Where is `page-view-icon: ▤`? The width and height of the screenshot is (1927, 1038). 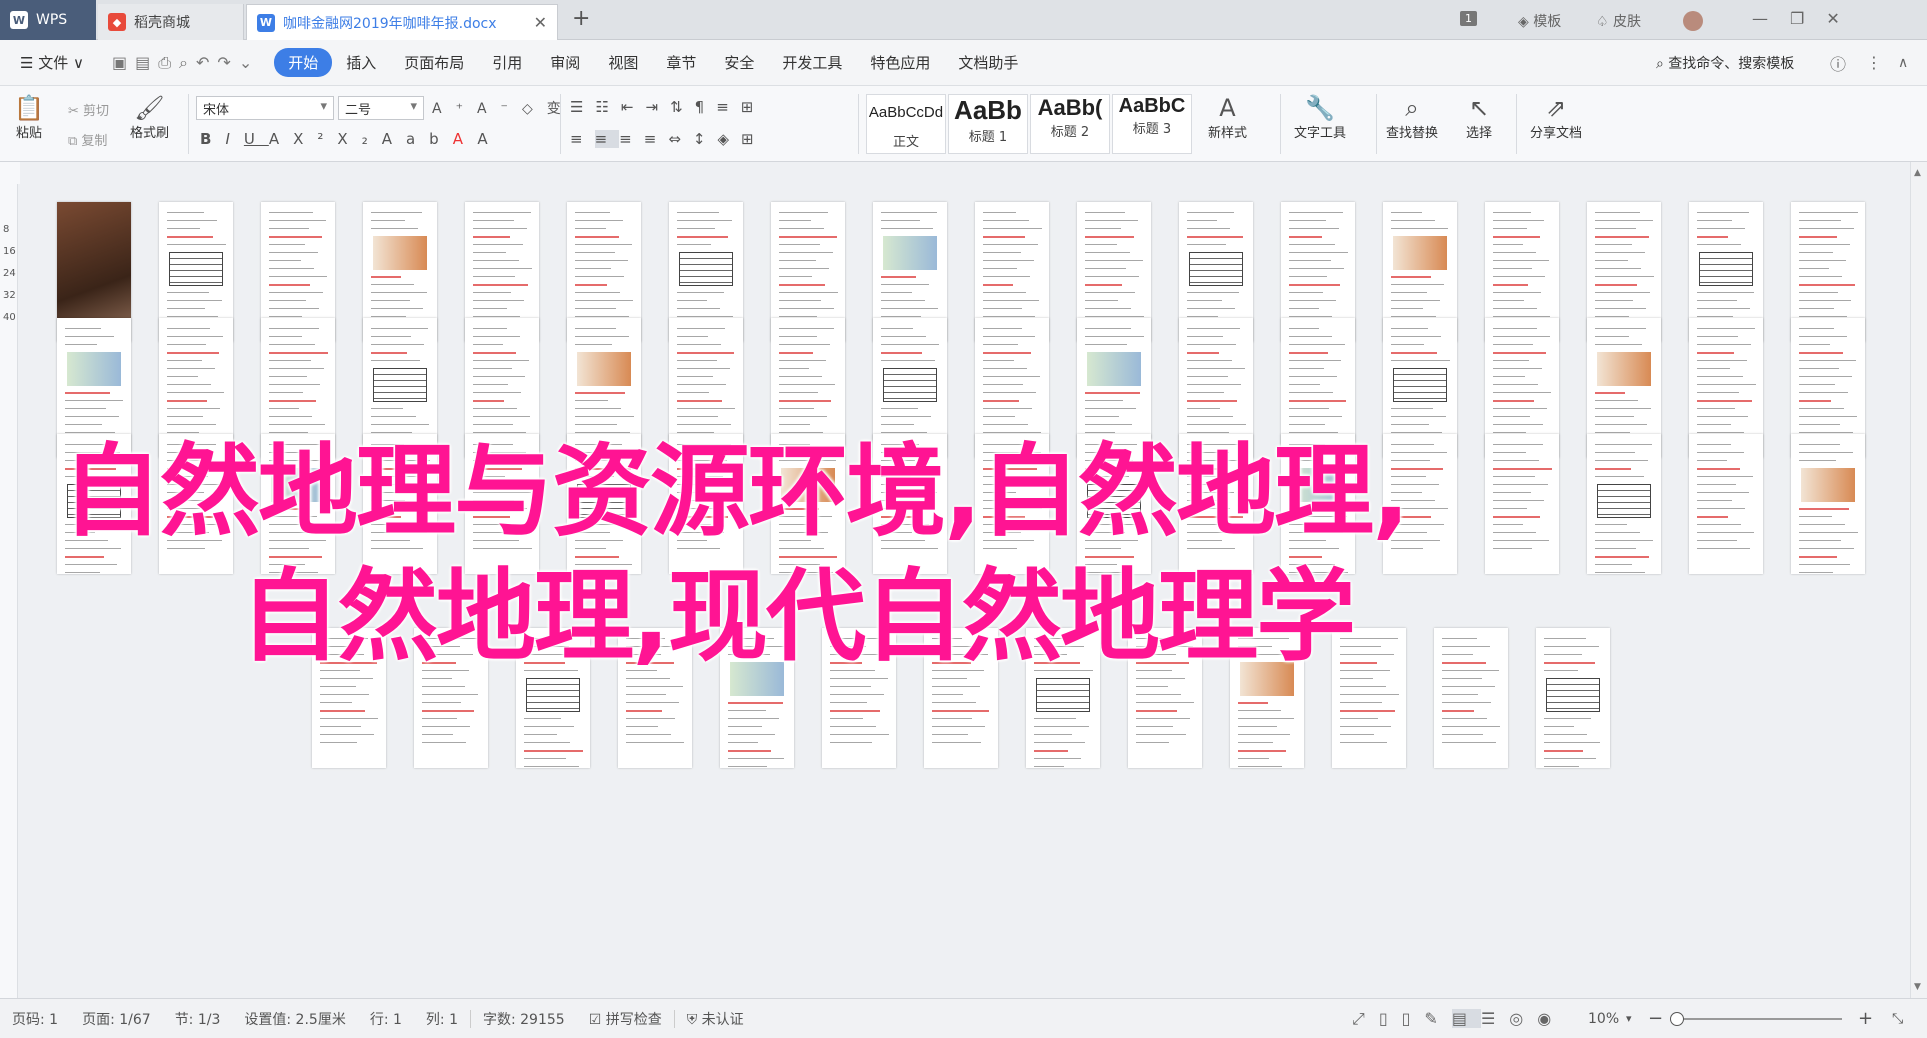
page-view-icon: ▤ is located at coordinates (1466, 1018).